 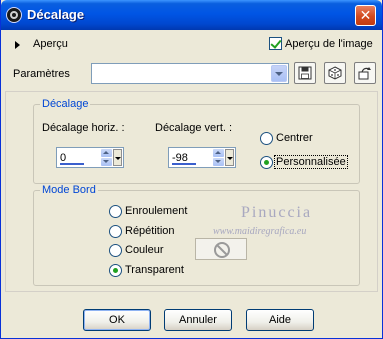 I want to click on color-swatch, so click(x=221, y=249).